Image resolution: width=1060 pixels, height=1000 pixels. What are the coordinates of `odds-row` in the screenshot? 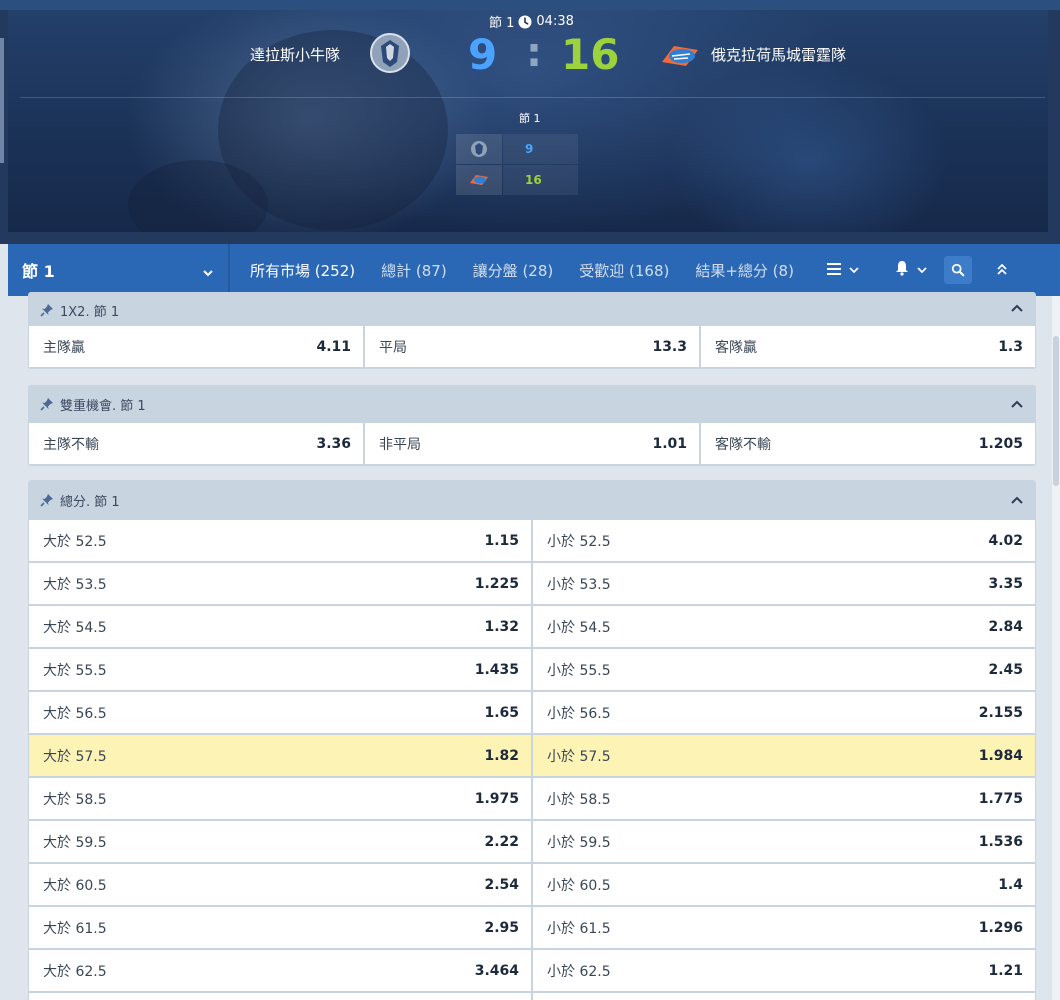 It's located at (532, 996).